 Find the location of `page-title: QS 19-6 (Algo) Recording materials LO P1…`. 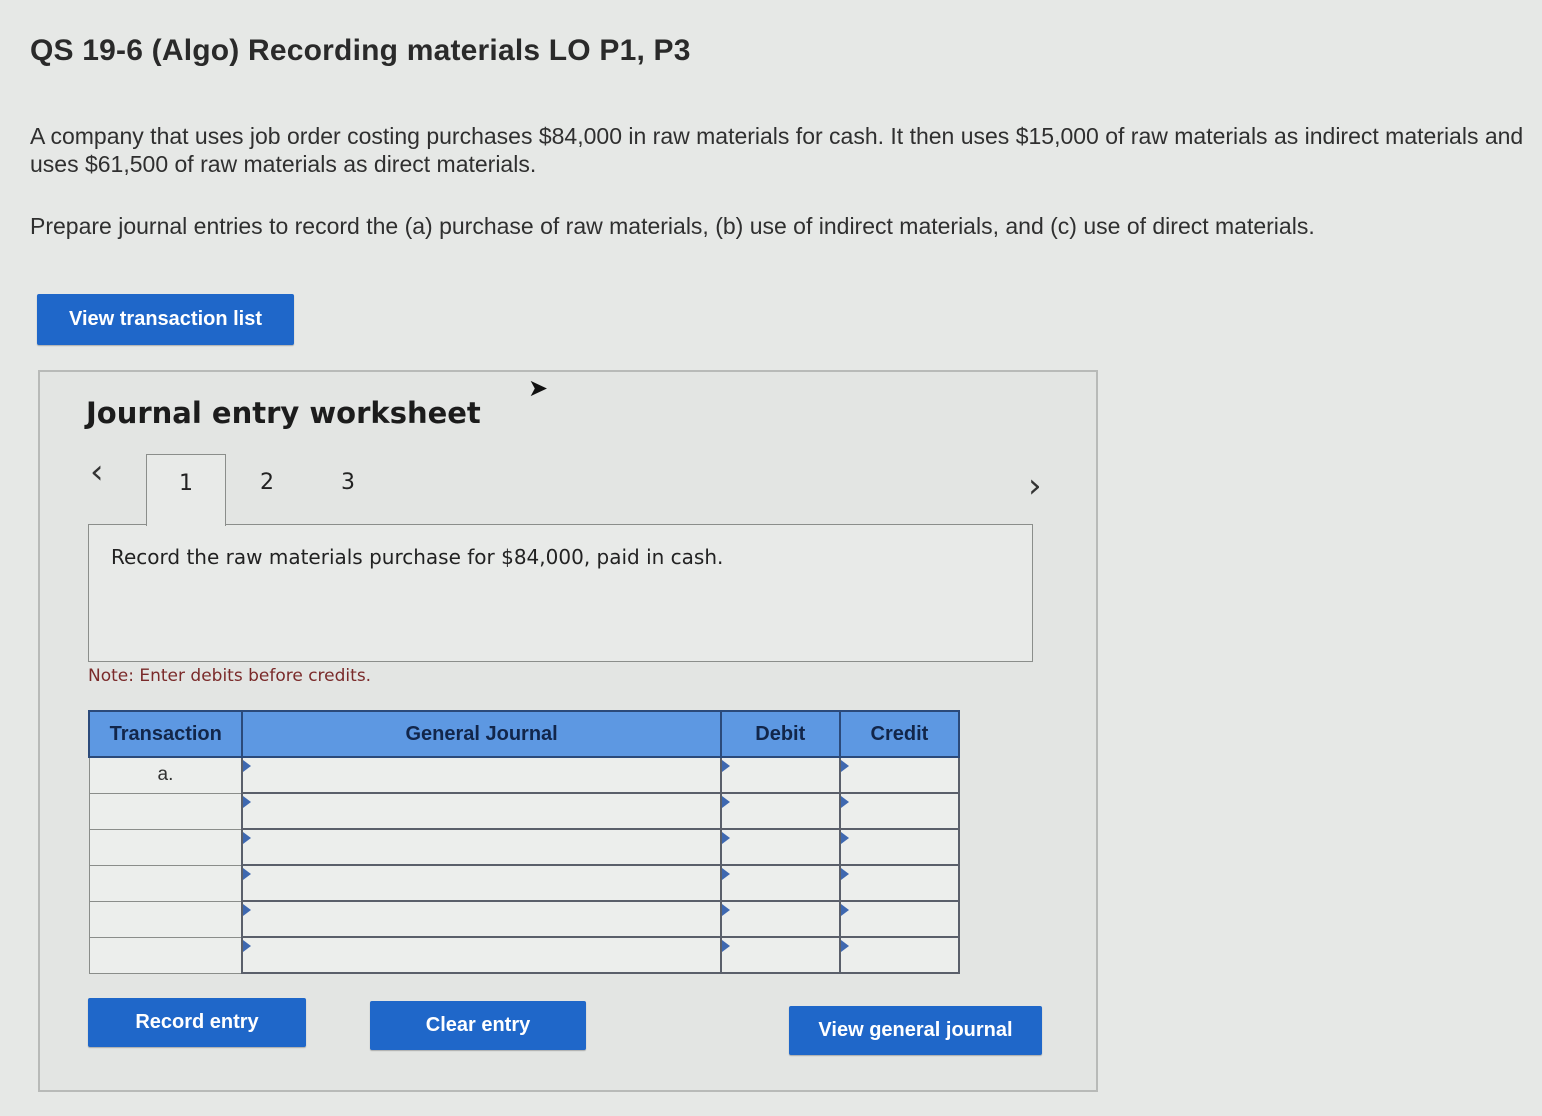

page-title: QS 19-6 (Algo) Recording materials LO P1… is located at coordinates (360, 50).